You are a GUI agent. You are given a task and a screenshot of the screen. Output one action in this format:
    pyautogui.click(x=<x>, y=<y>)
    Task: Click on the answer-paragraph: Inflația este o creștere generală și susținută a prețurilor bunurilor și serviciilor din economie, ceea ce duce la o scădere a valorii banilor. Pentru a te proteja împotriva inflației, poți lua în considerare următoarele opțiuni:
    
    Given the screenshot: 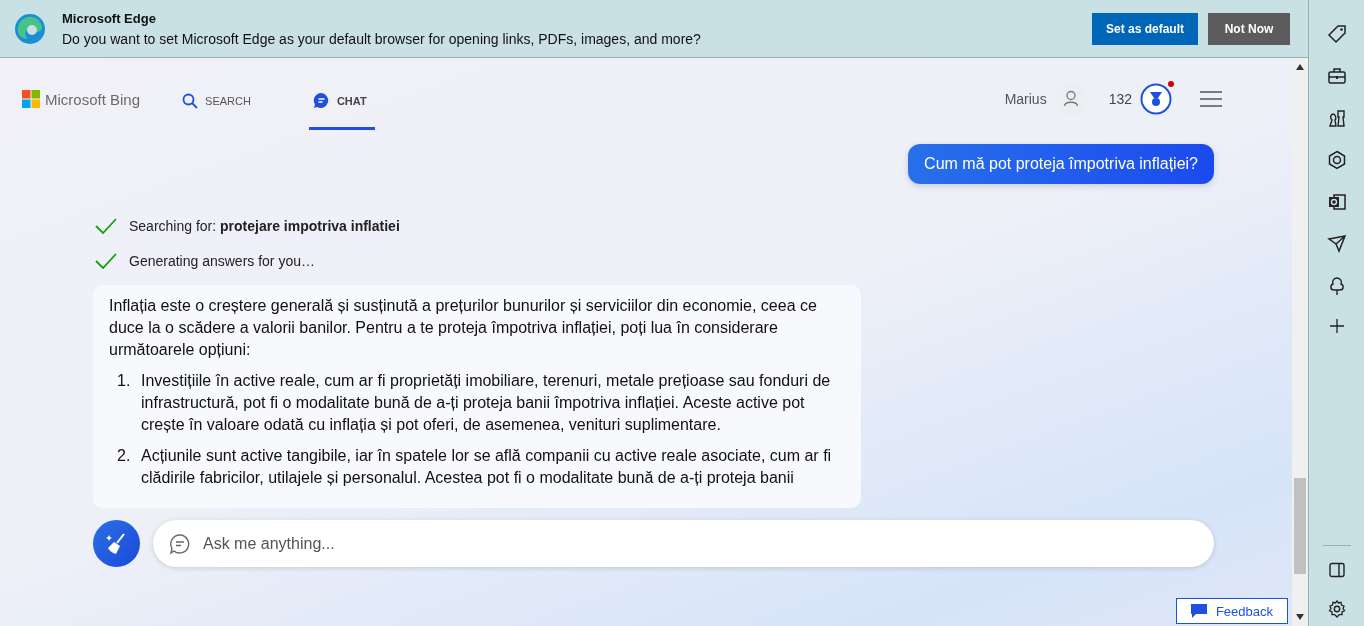 What is the action you would take?
    pyautogui.click(x=463, y=328)
    